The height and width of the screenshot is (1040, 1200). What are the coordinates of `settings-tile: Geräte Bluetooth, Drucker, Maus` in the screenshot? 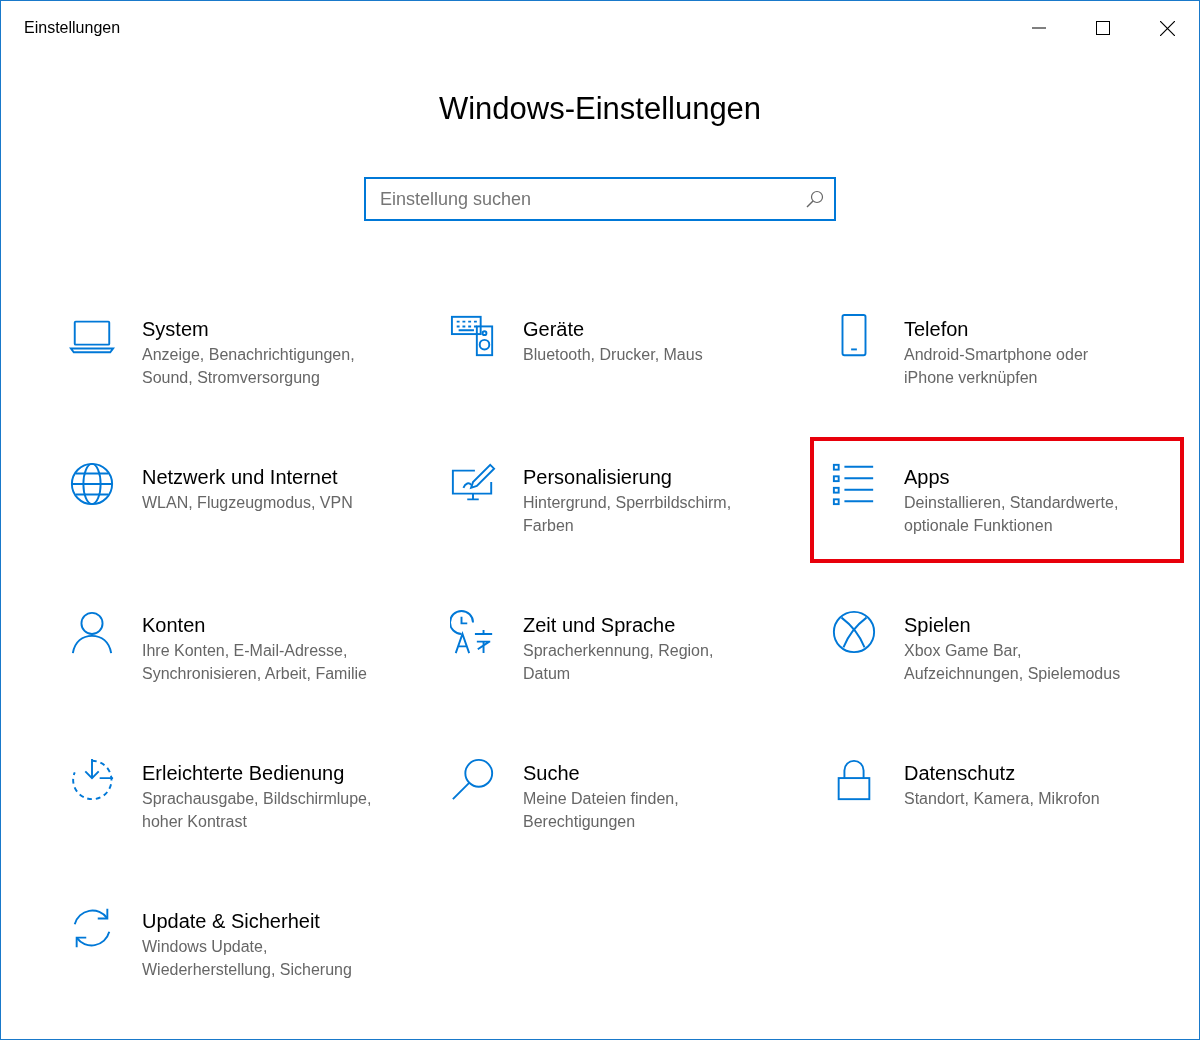 It's located at (616, 352).